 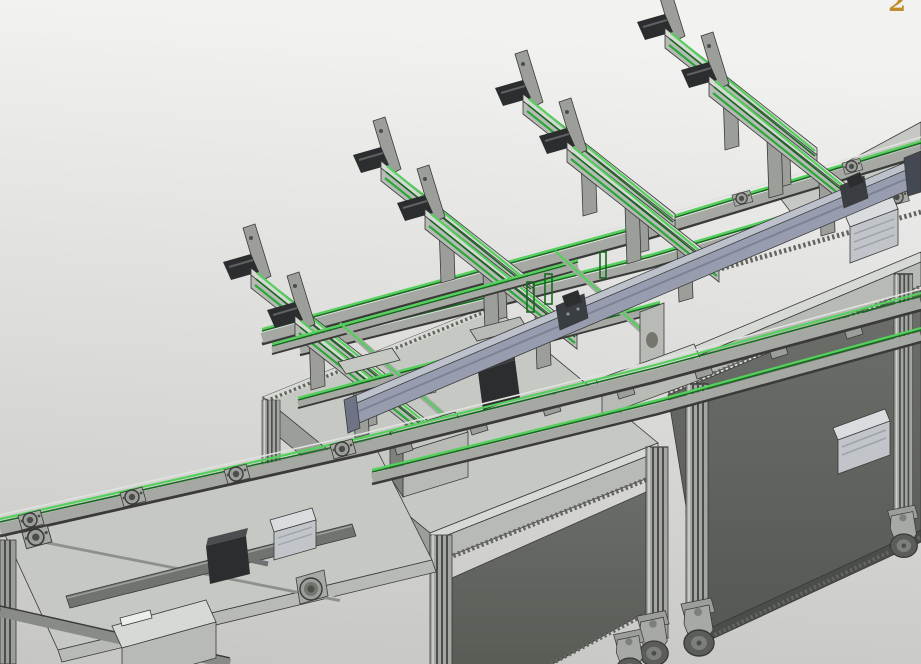 What do you see at coordinates (897, 9) in the screenshot?
I see `annotation-digit: 2` at bounding box center [897, 9].